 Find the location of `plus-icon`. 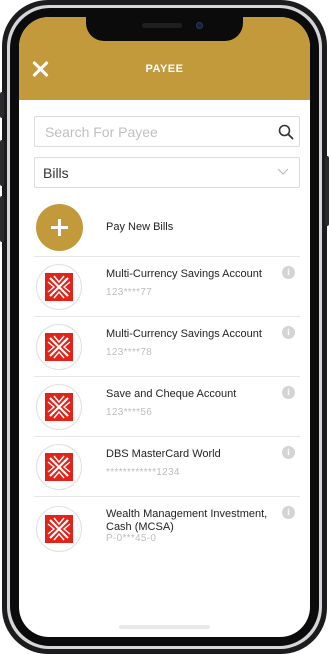

plus-icon is located at coordinates (59, 227).